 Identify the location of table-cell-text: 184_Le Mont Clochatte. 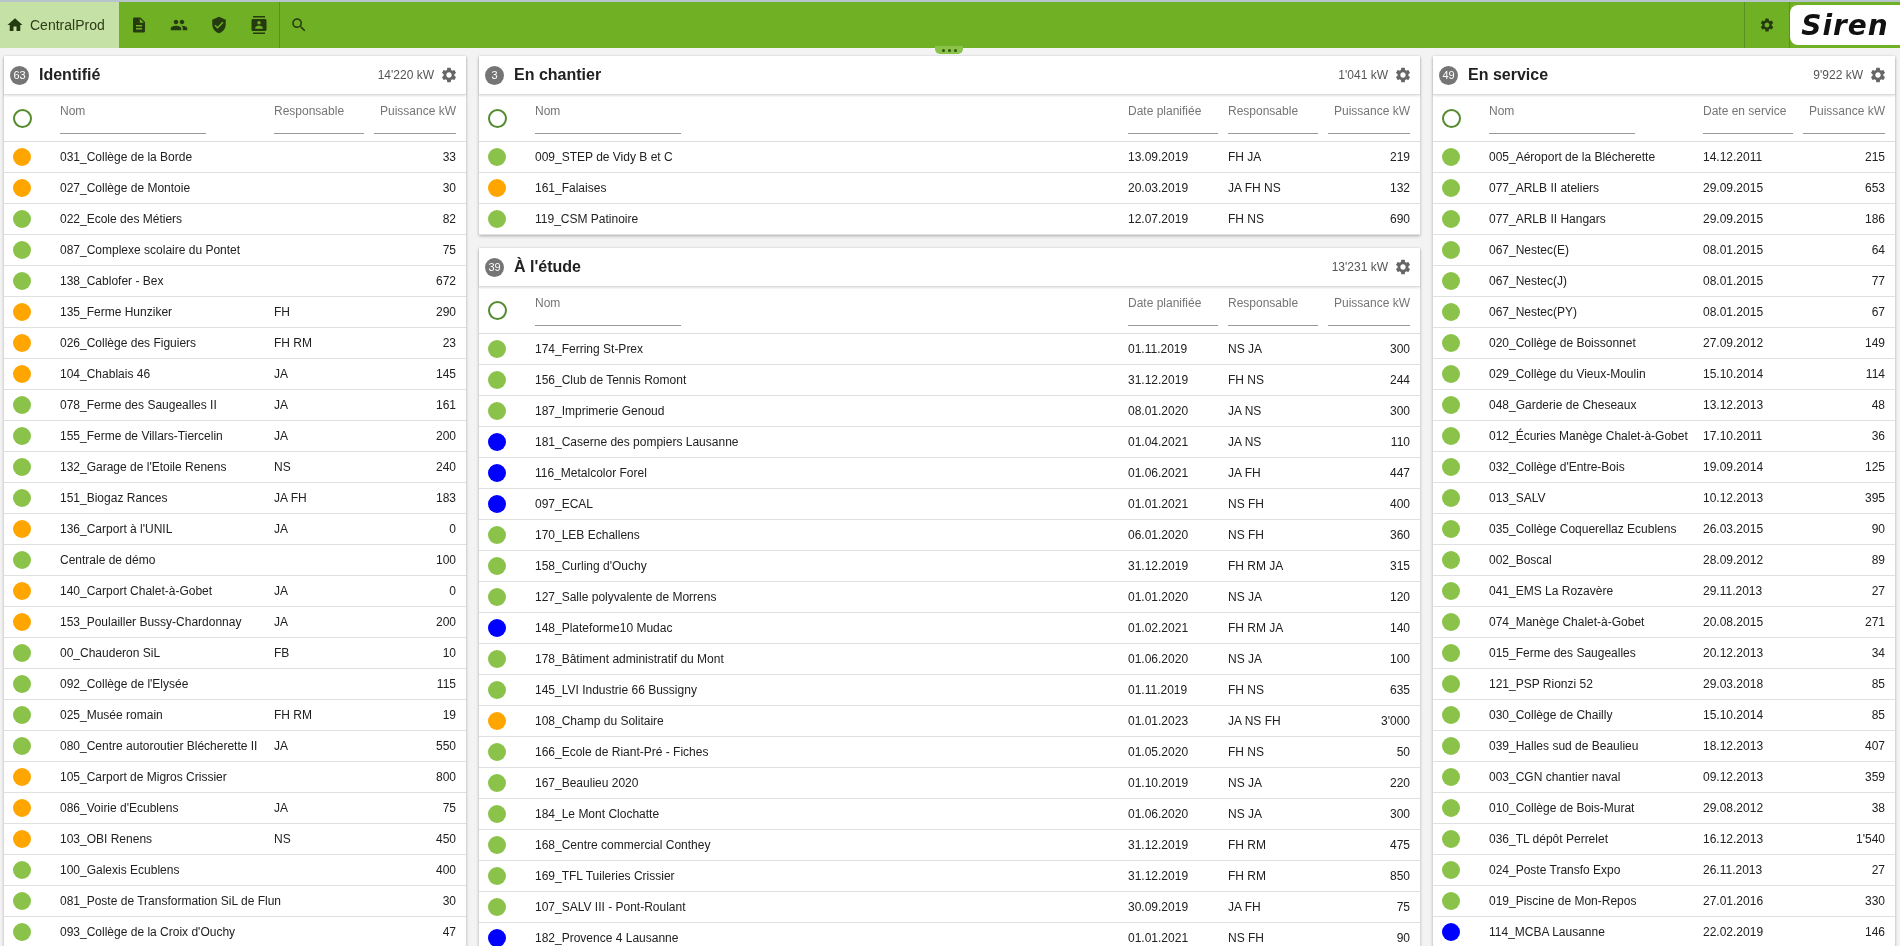
(598, 814).